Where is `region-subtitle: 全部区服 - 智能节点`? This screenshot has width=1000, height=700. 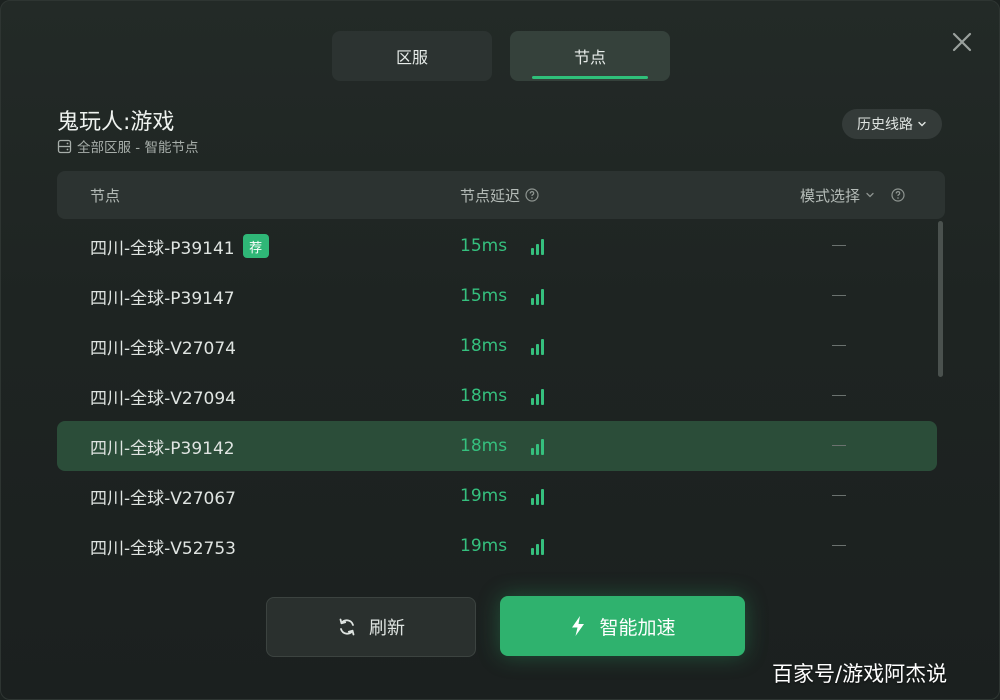
region-subtitle: 全部区服 - 智能节点 is located at coordinates (127, 146).